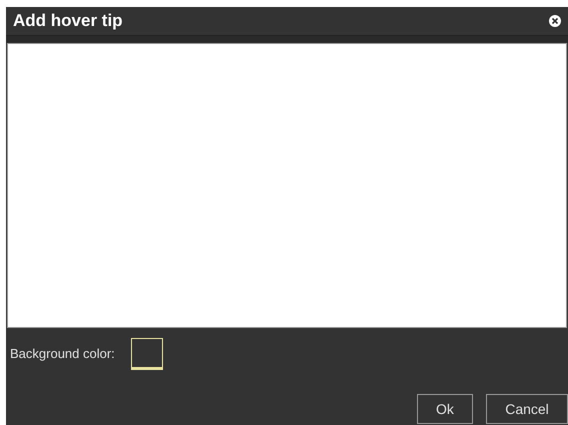  What do you see at coordinates (62, 354) in the screenshot?
I see `background-color-label: Background color:` at bounding box center [62, 354].